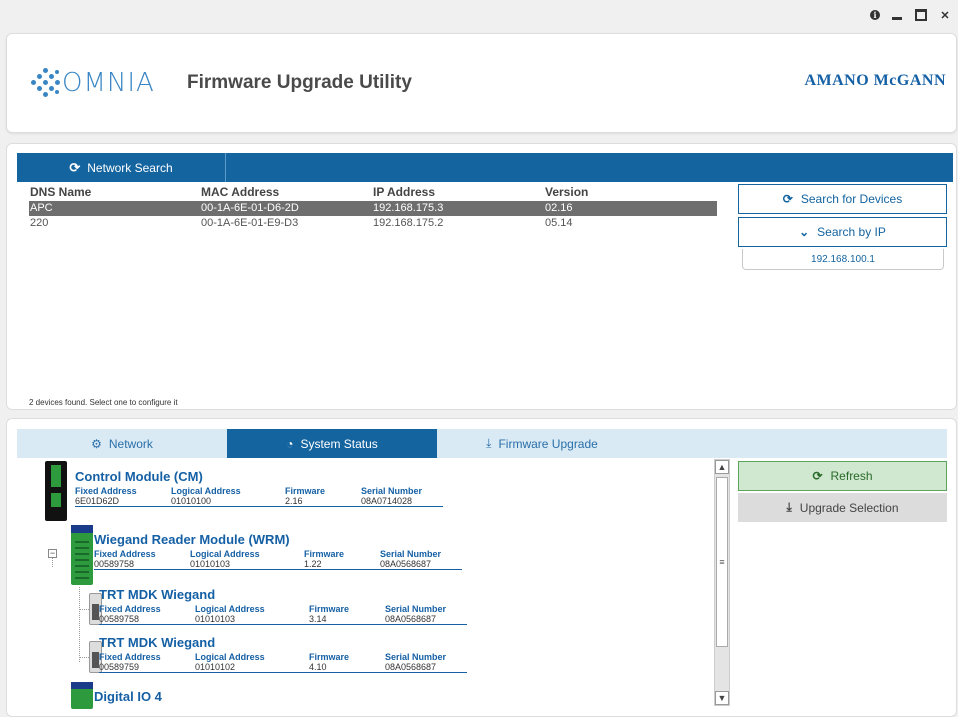 Image resolution: width=958 pixels, height=717 pixels. Describe the element at coordinates (191, 501) in the screenshot. I see `field-value: 01010100` at that location.